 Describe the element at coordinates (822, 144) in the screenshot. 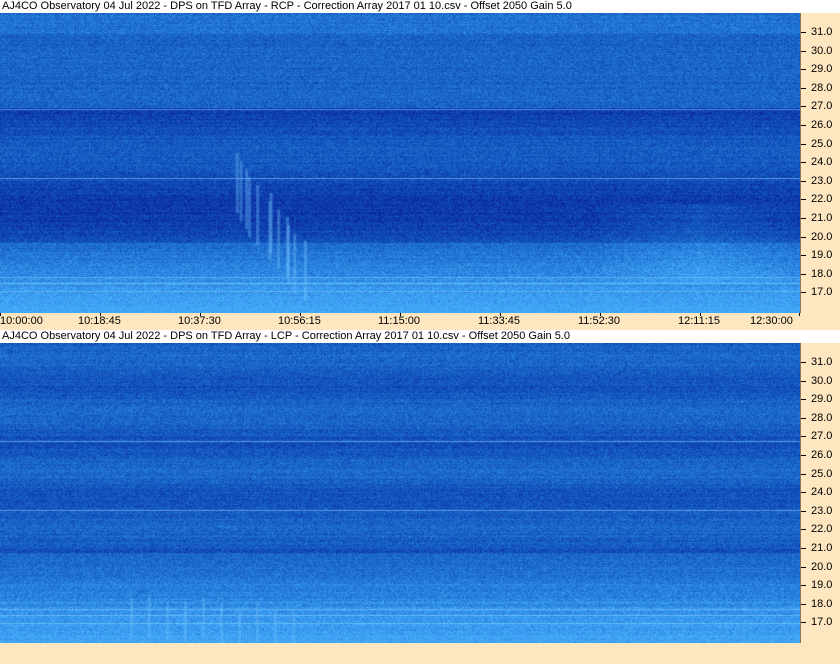

I see `rcp-freq-label: 25.0` at that location.